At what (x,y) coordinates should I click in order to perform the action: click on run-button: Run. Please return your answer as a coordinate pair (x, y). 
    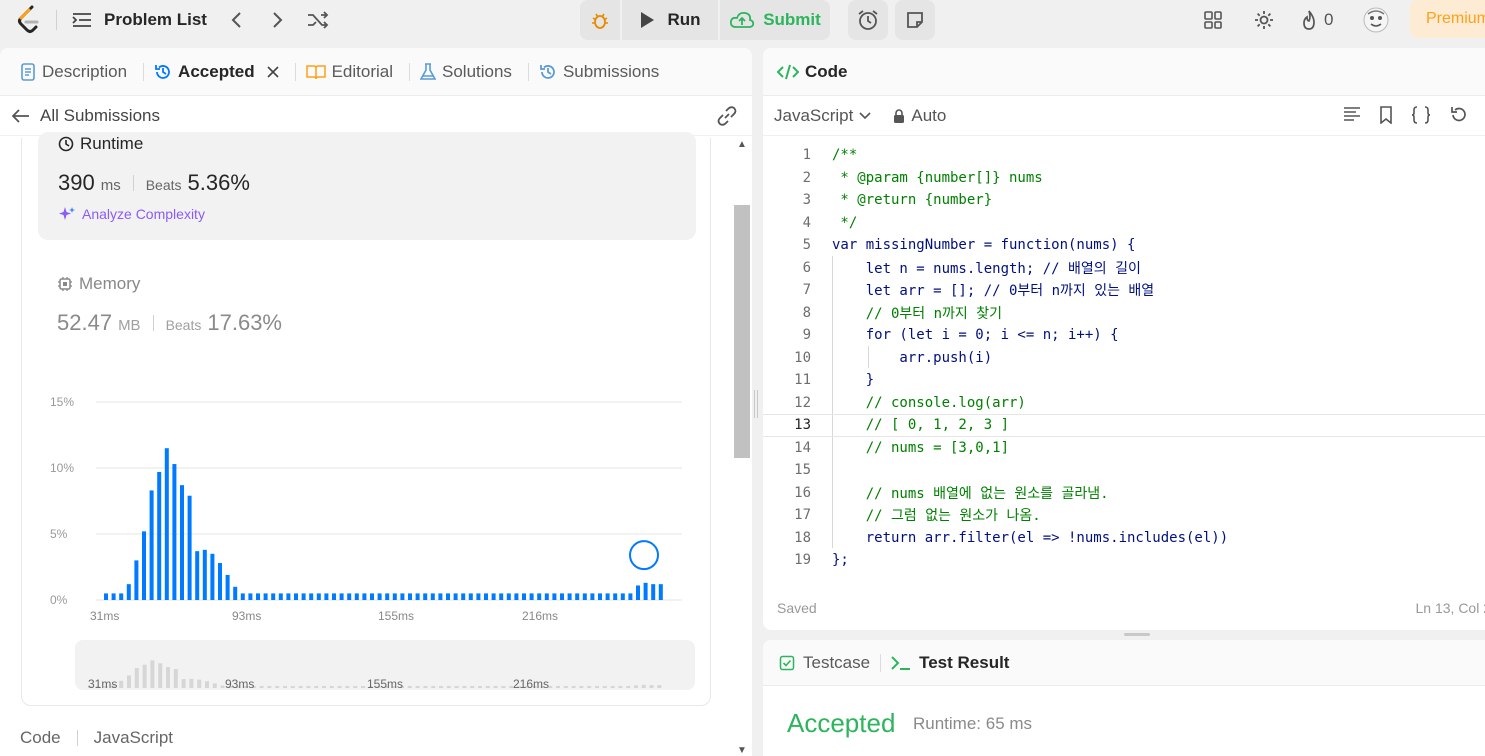
    Looking at the image, I should click on (670, 20).